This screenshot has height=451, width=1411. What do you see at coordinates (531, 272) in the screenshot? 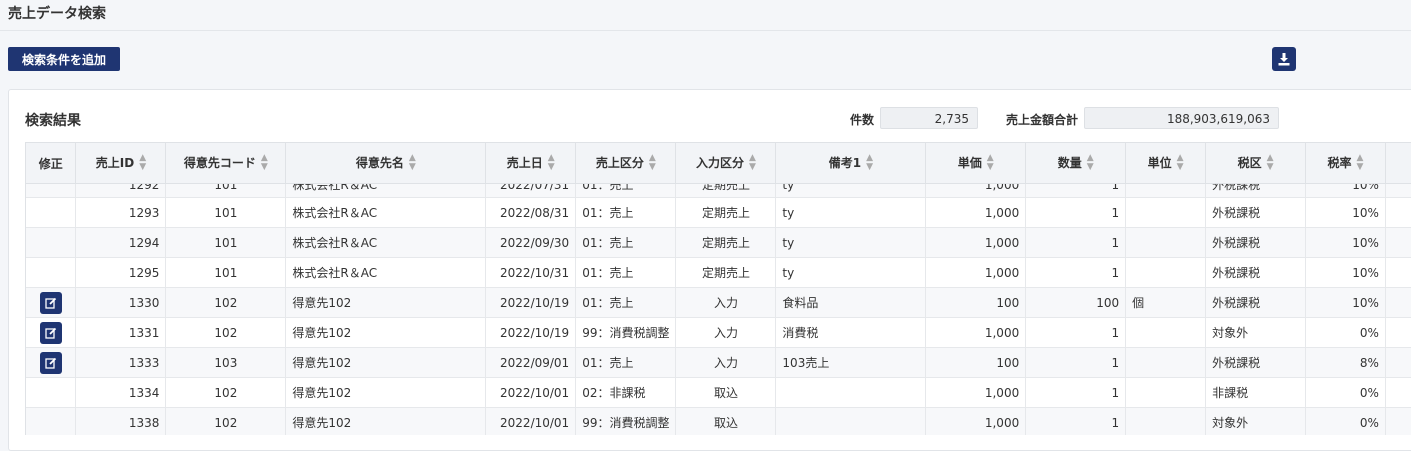
I see `sales-date-cell: 2022/10/31` at bounding box center [531, 272].